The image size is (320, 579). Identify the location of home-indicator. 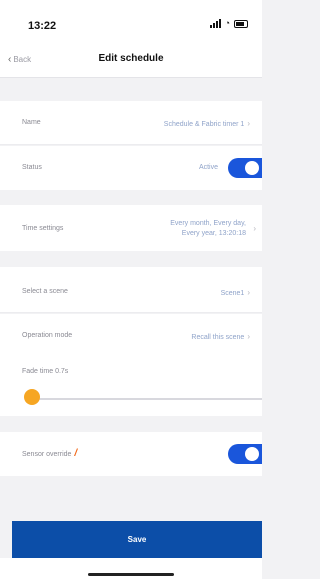
(131, 574).